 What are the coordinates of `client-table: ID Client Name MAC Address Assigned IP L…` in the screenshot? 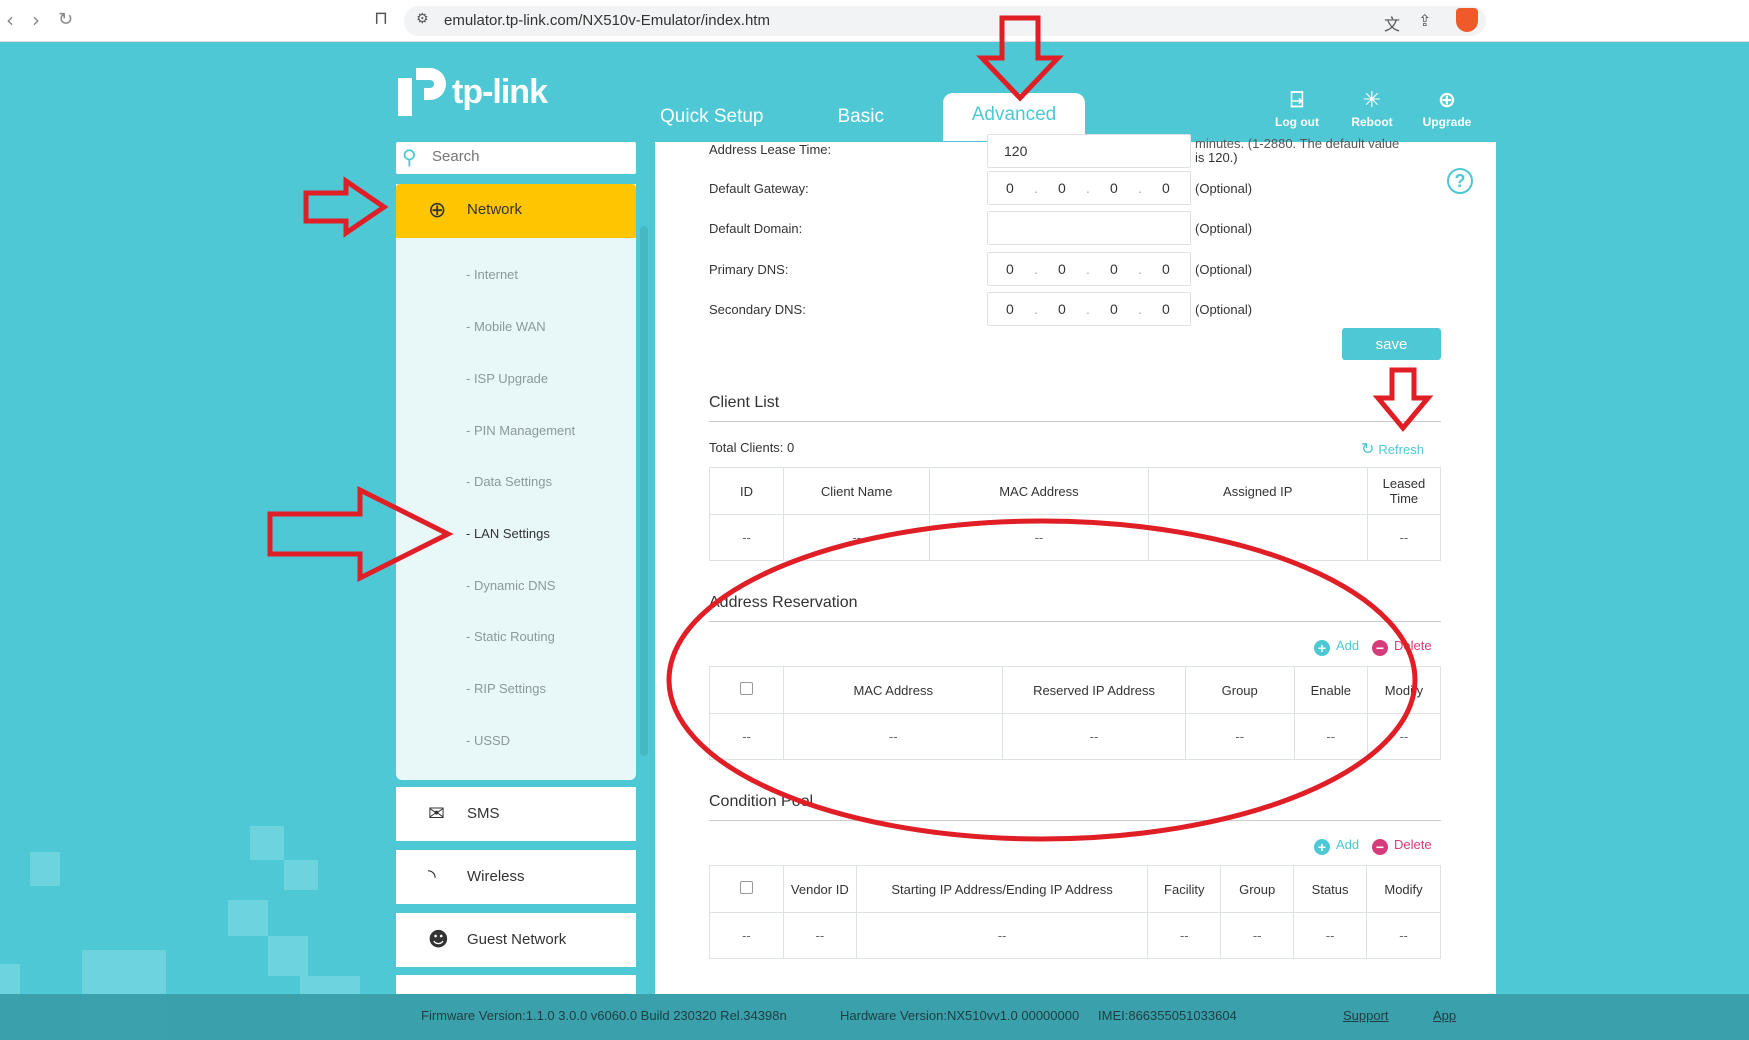 It's located at (1075, 514).